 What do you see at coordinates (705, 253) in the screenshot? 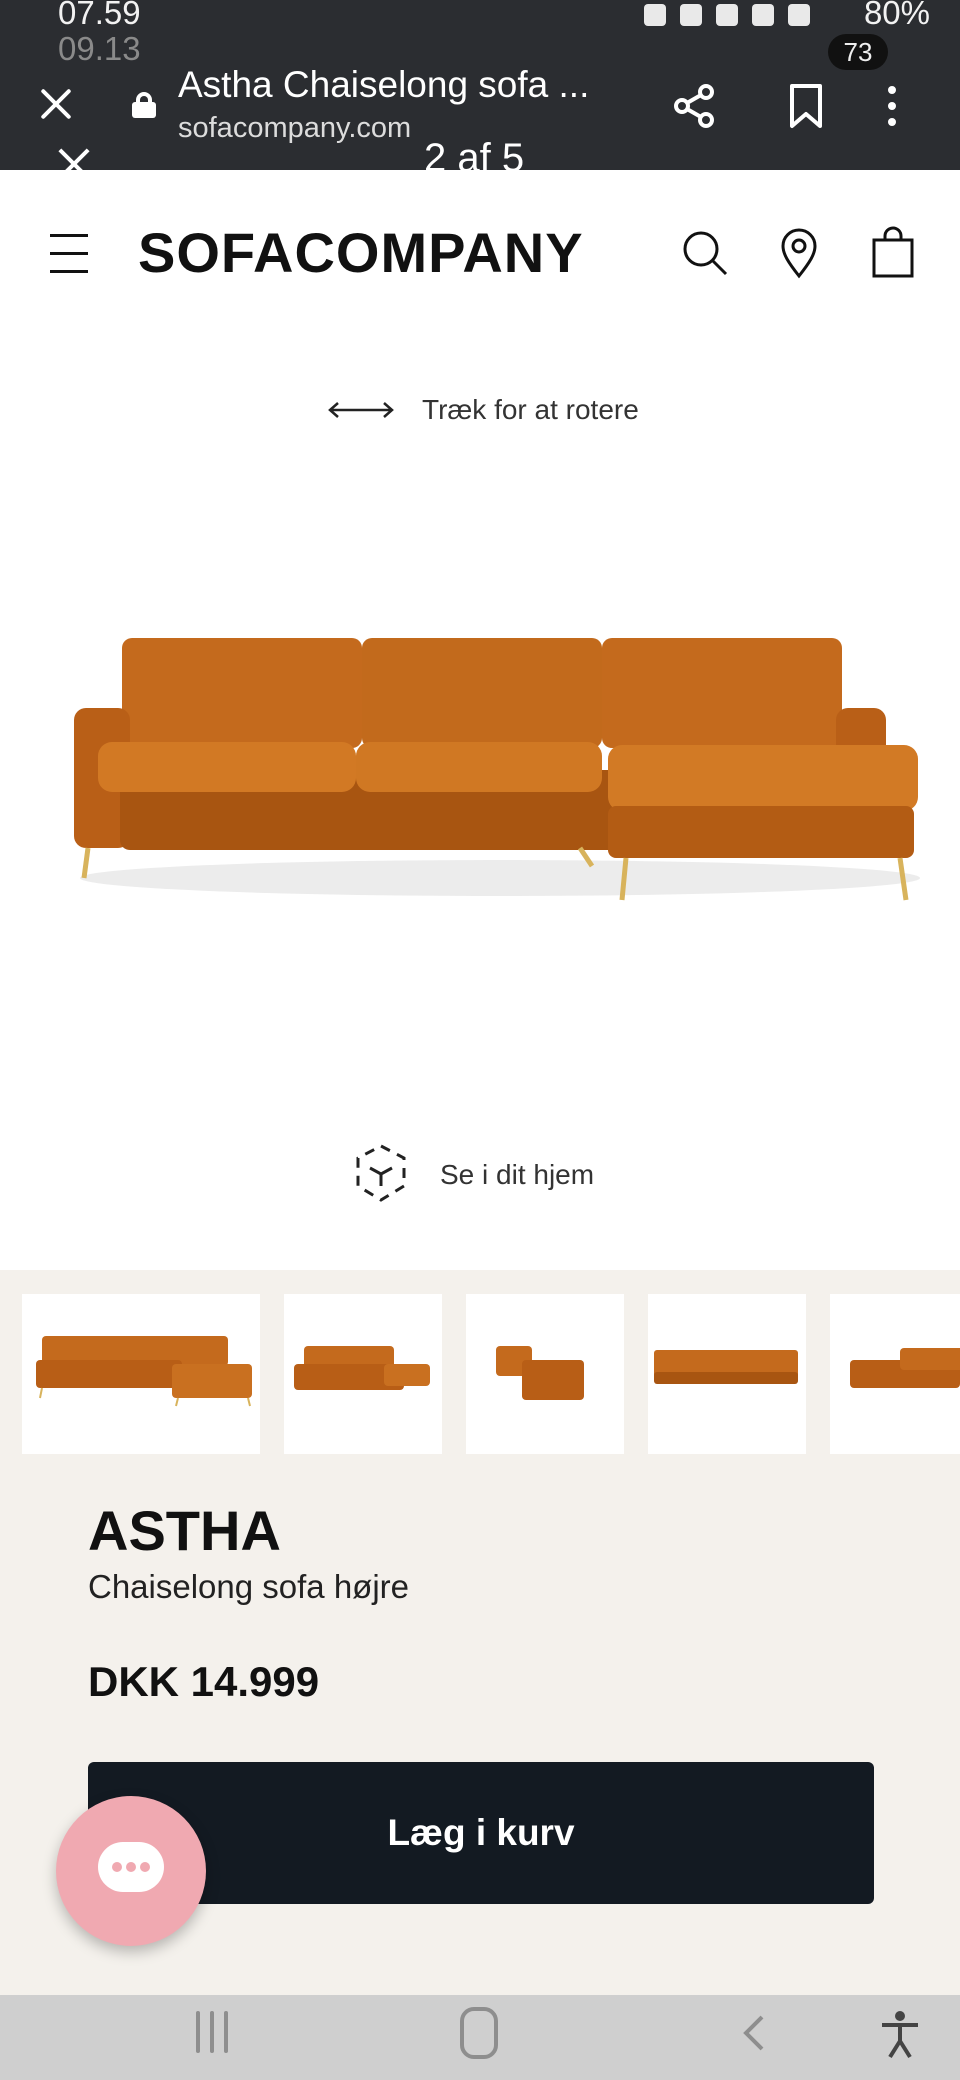
I see `search-icon` at bounding box center [705, 253].